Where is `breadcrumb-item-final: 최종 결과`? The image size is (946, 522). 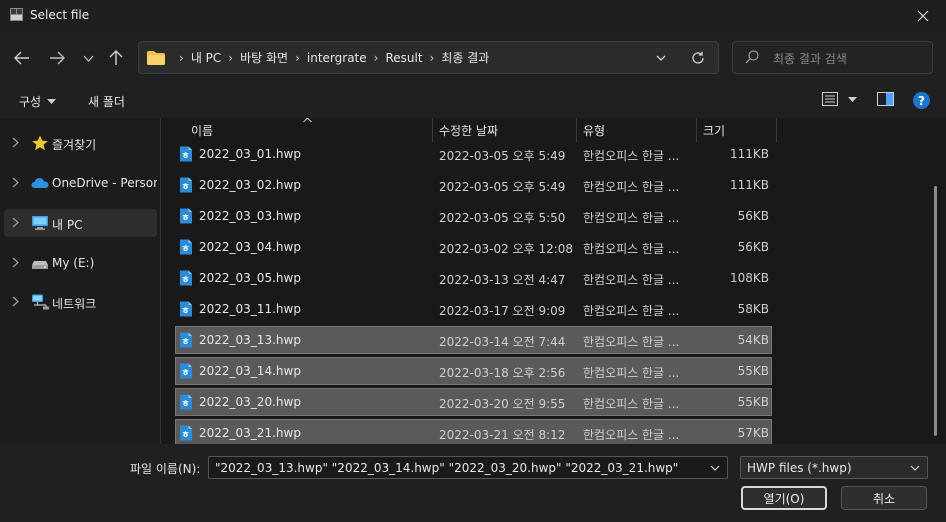
breadcrumb-item-final: 최종 결과 is located at coordinates (465, 57).